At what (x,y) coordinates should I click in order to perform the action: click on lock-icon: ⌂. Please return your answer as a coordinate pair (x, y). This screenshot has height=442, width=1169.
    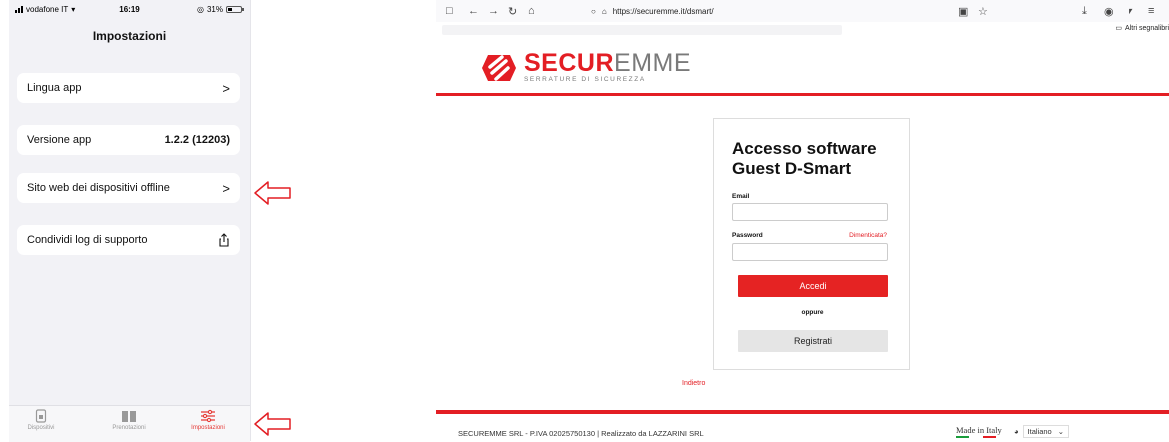
    Looking at the image, I should click on (604, 11).